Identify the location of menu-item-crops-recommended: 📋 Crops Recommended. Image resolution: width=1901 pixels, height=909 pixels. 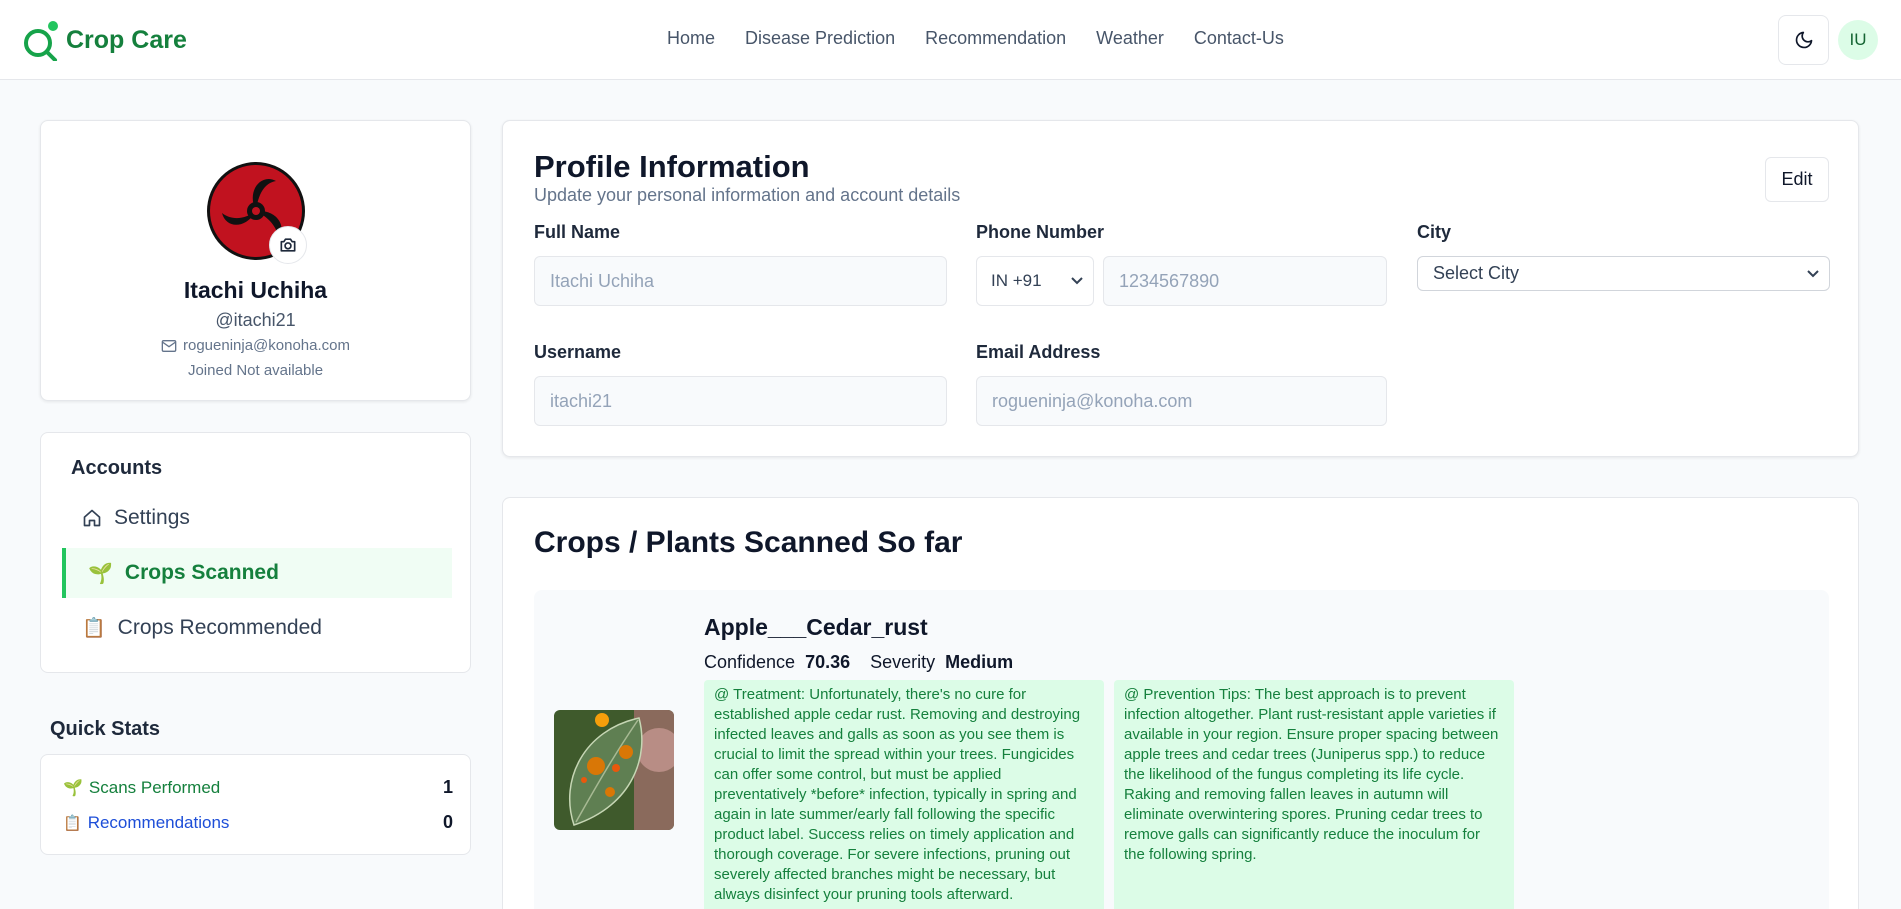
(257, 628).